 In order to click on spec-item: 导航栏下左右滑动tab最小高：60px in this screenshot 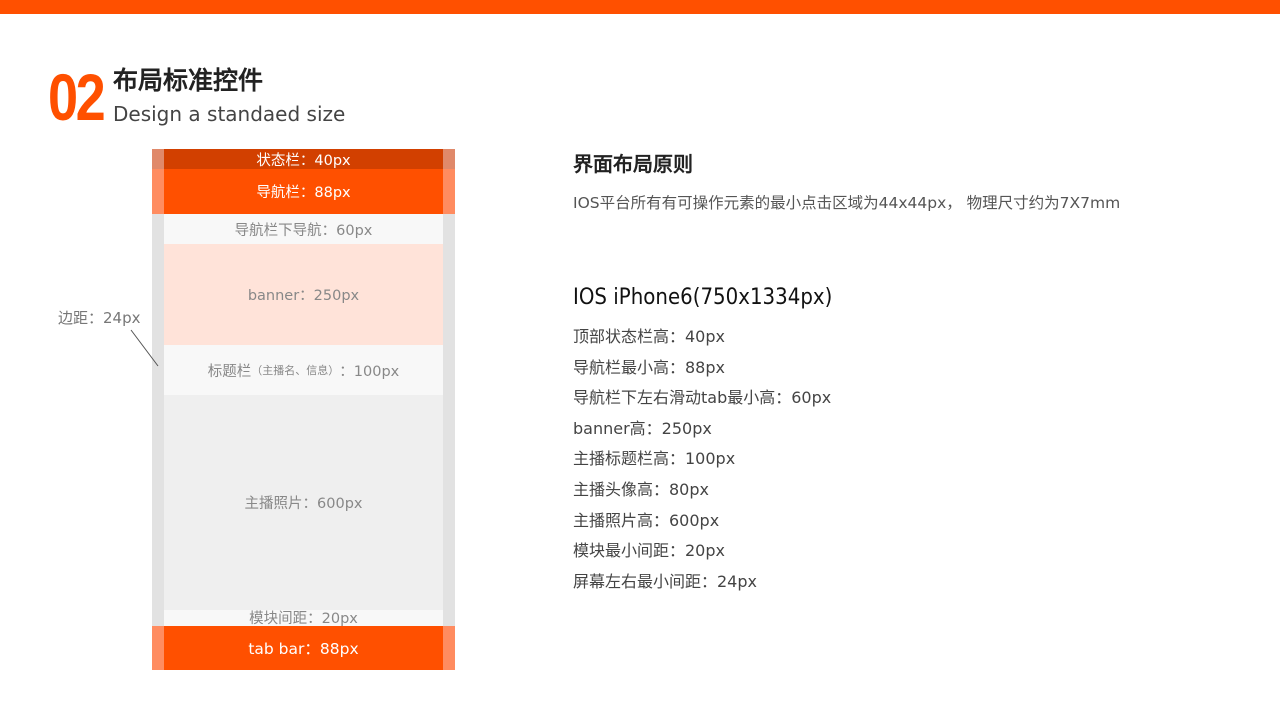, I will do `click(702, 398)`.